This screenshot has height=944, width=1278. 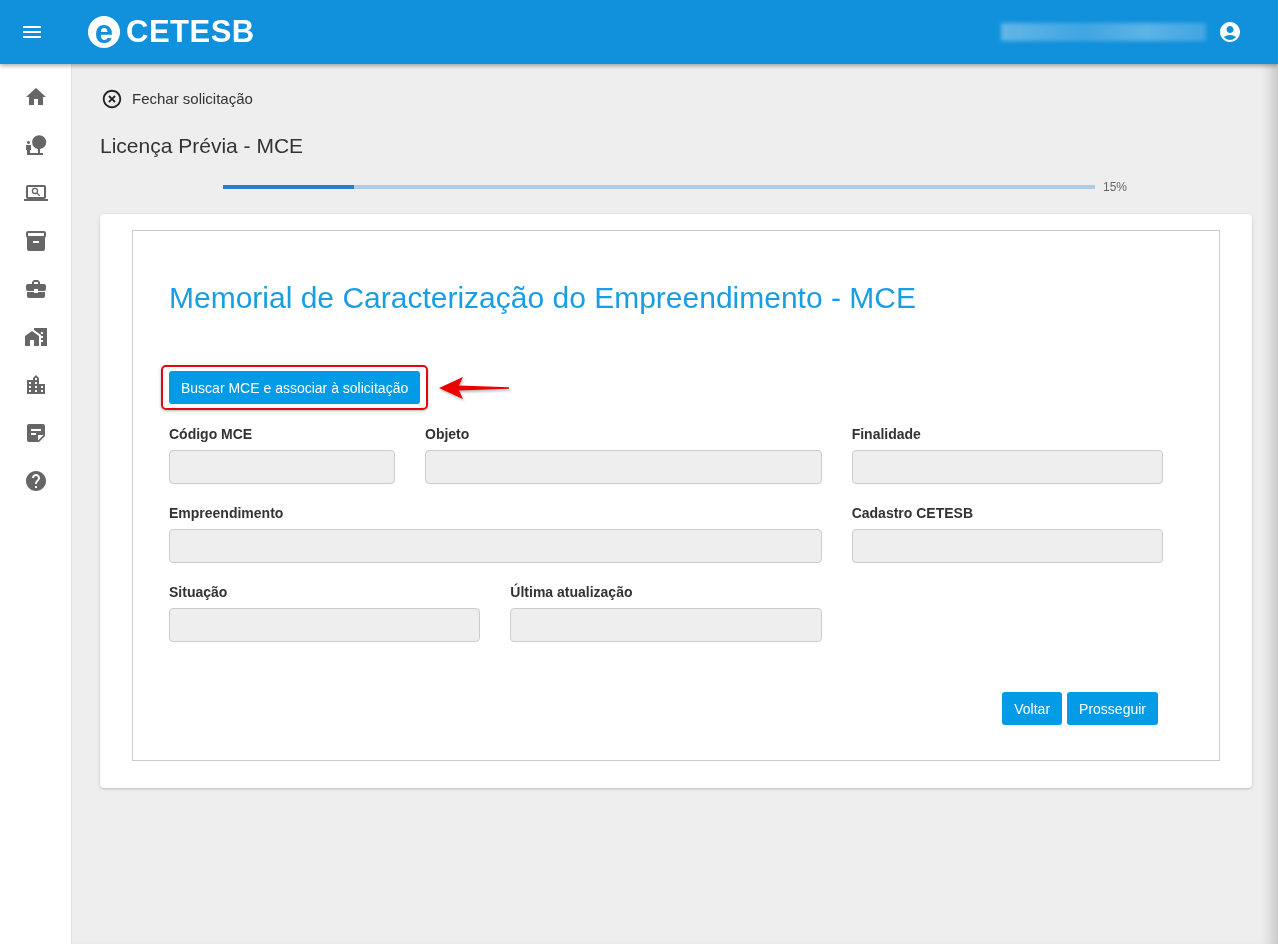 What do you see at coordinates (176, 99) in the screenshot?
I see `close-request-link: Fechar solicitação` at bounding box center [176, 99].